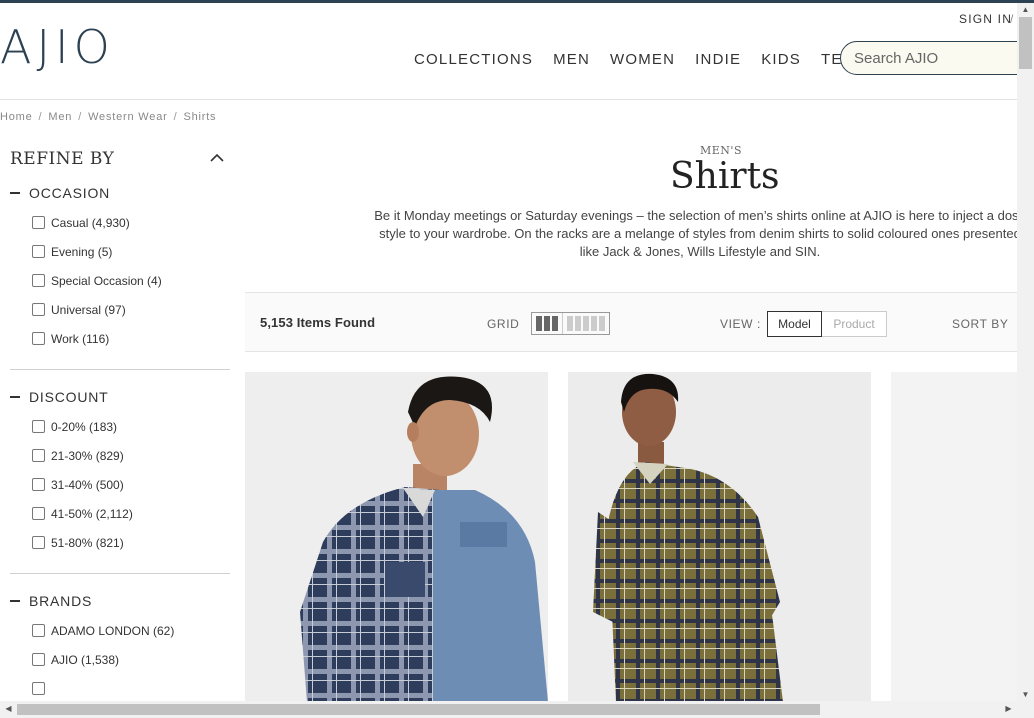 This screenshot has width=1034, height=718. Describe the element at coordinates (120, 688) in the screenshot. I see `filter-option` at that location.